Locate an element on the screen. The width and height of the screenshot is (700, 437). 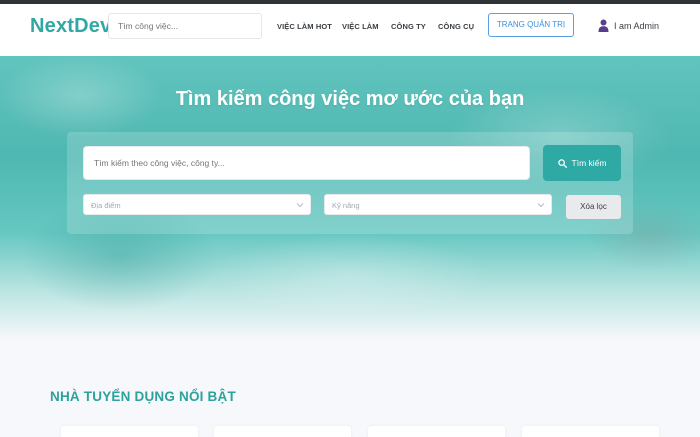
search-button-label: Tìm kiếm is located at coordinates (589, 163).